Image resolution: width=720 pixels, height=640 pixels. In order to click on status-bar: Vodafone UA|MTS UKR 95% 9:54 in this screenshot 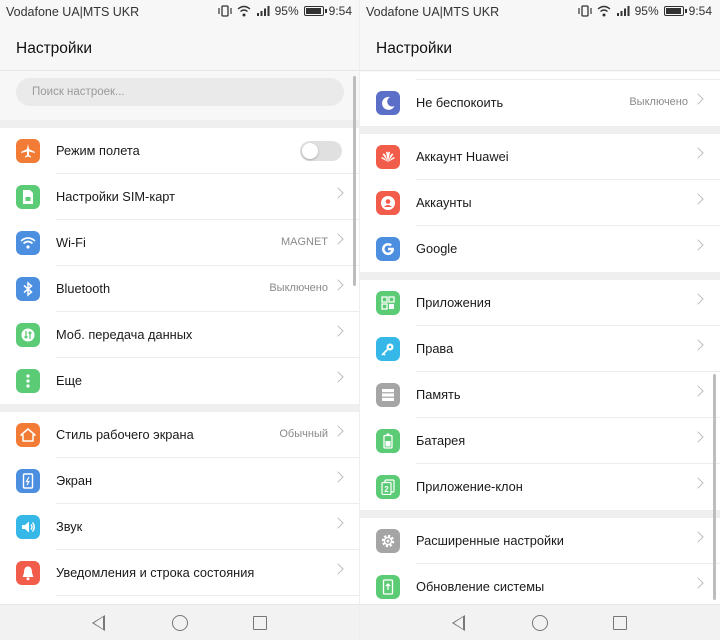, I will do `click(179, 12)`.